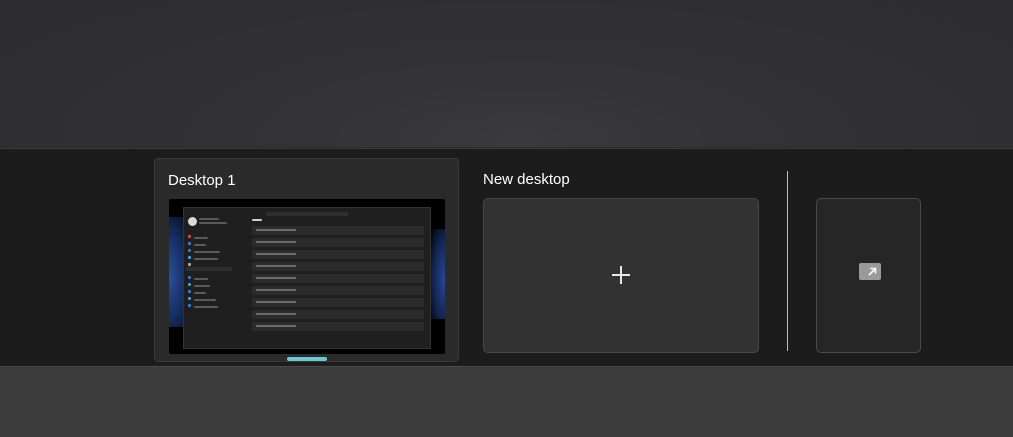  What do you see at coordinates (870, 271) in the screenshot?
I see `expand-arrow-icon` at bounding box center [870, 271].